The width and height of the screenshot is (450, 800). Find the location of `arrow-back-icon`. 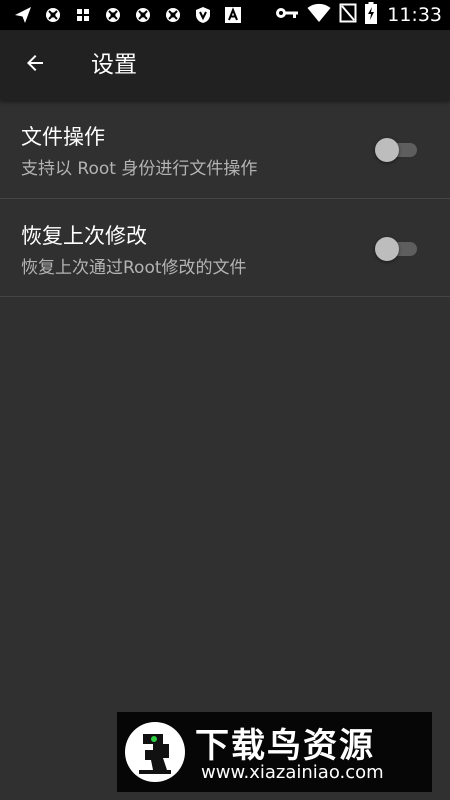

arrow-back-icon is located at coordinates (35, 65).